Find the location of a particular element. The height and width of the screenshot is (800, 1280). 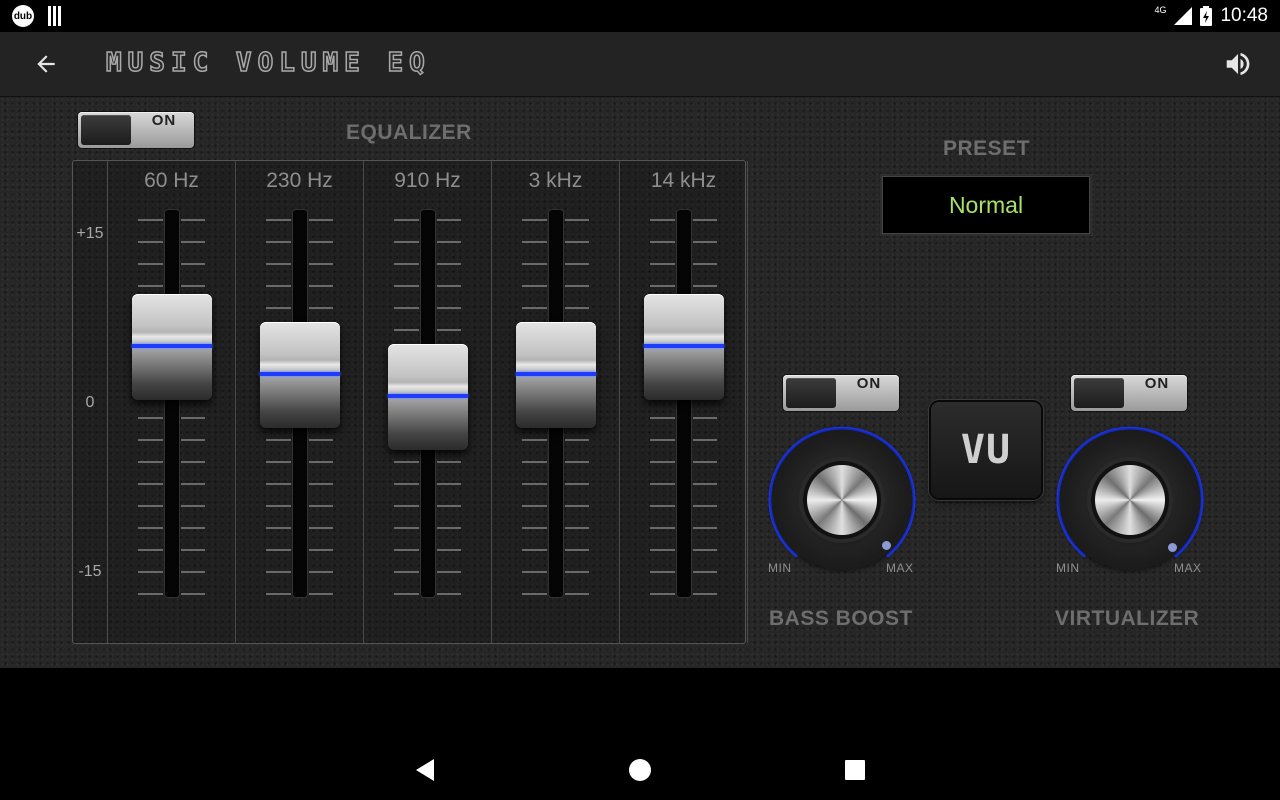

eq-band: 910 Hz is located at coordinates (428, 402).